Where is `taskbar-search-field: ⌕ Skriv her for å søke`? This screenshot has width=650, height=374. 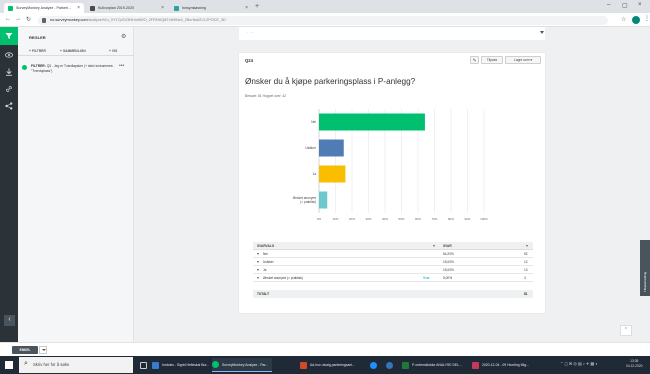 taskbar-search-field: ⌕ Skriv her for å søke is located at coordinates (76, 365).